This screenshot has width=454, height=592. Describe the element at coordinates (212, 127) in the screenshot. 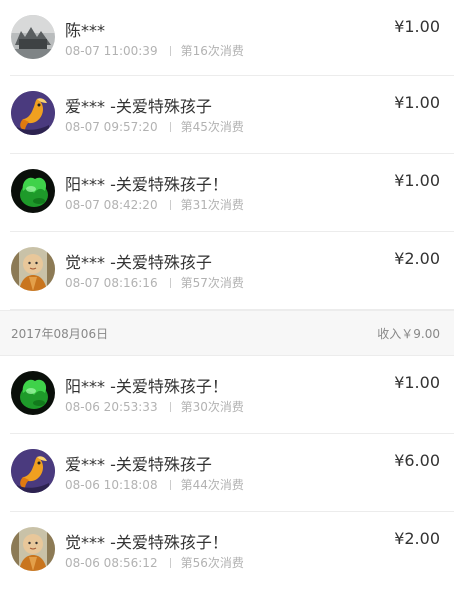

I see `donation-count: 第45次消费` at that location.